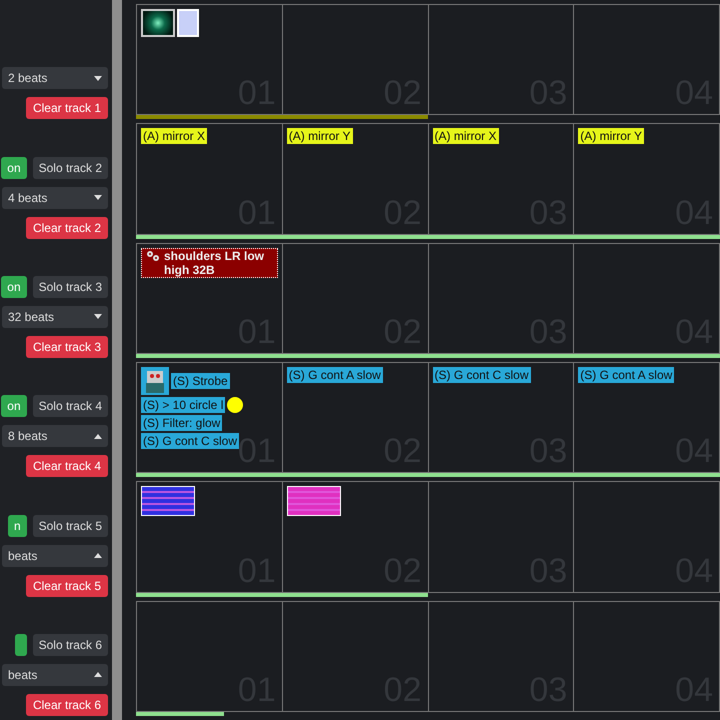 Image resolution: width=720 pixels, height=720 pixels. What do you see at coordinates (70, 167) in the screenshot?
I see `solo-button: Solo track 2` at bounding box center [70, 167].